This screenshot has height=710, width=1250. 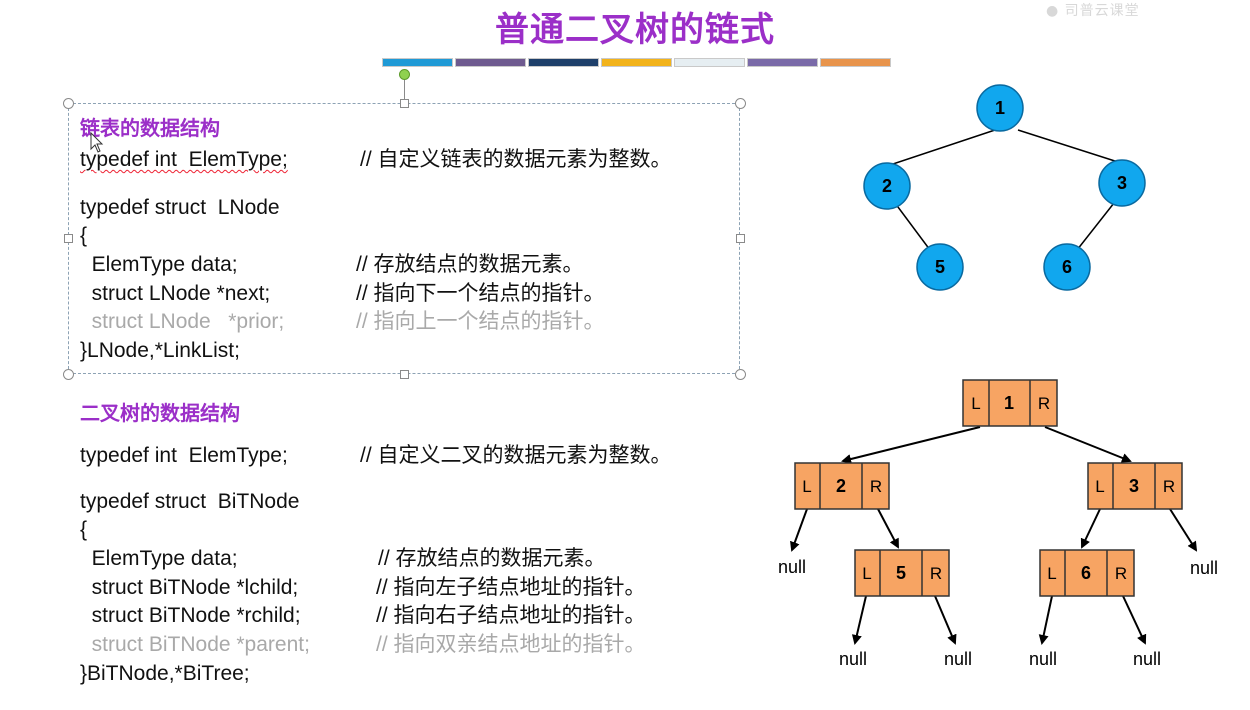 What do you see at coordinates (97, 142) in the screenshot?
I see `mouse-cursor-icon` at bounding box center [97, 142].